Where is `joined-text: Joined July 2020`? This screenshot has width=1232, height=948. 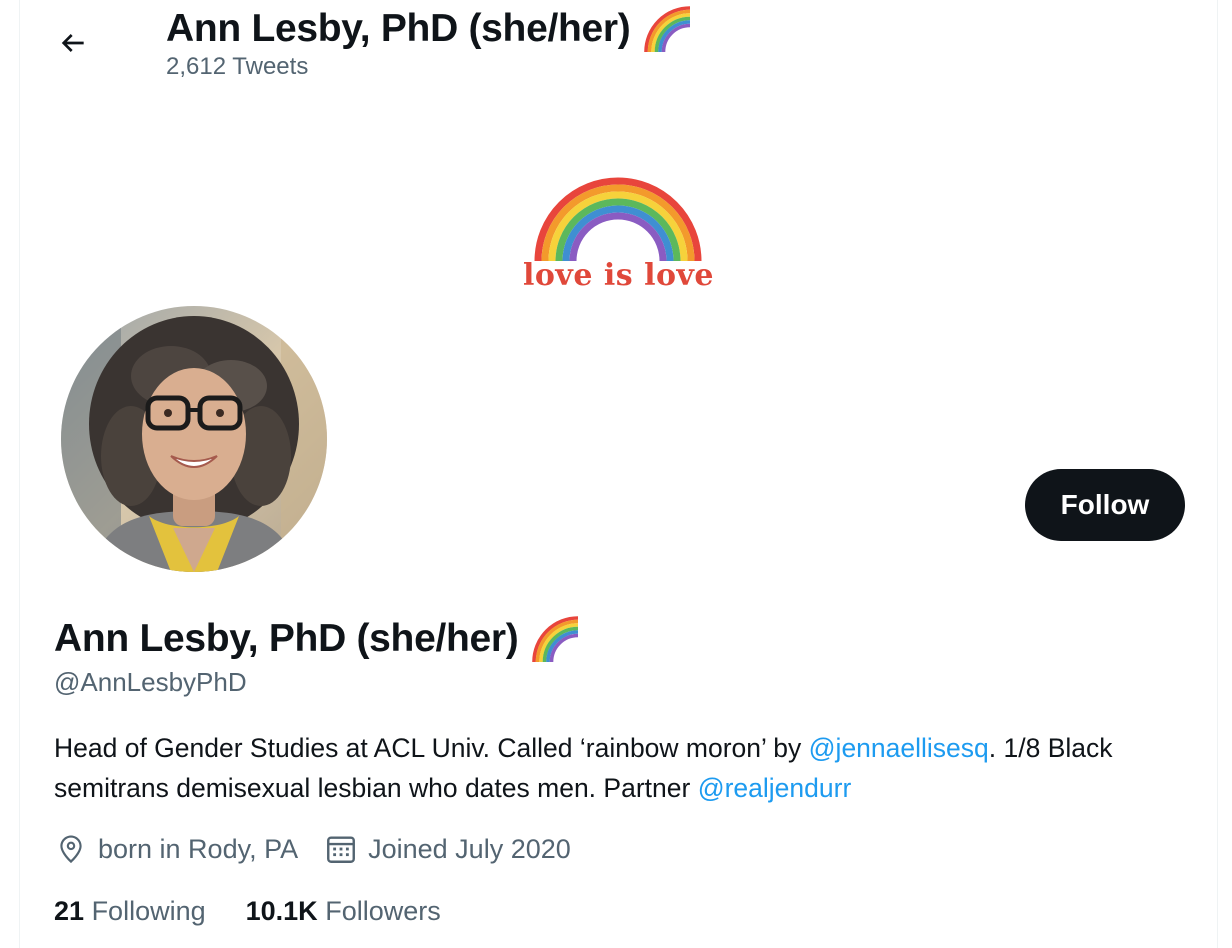
joined-text: Joined July 2020 is located at coordinates (469, 848).